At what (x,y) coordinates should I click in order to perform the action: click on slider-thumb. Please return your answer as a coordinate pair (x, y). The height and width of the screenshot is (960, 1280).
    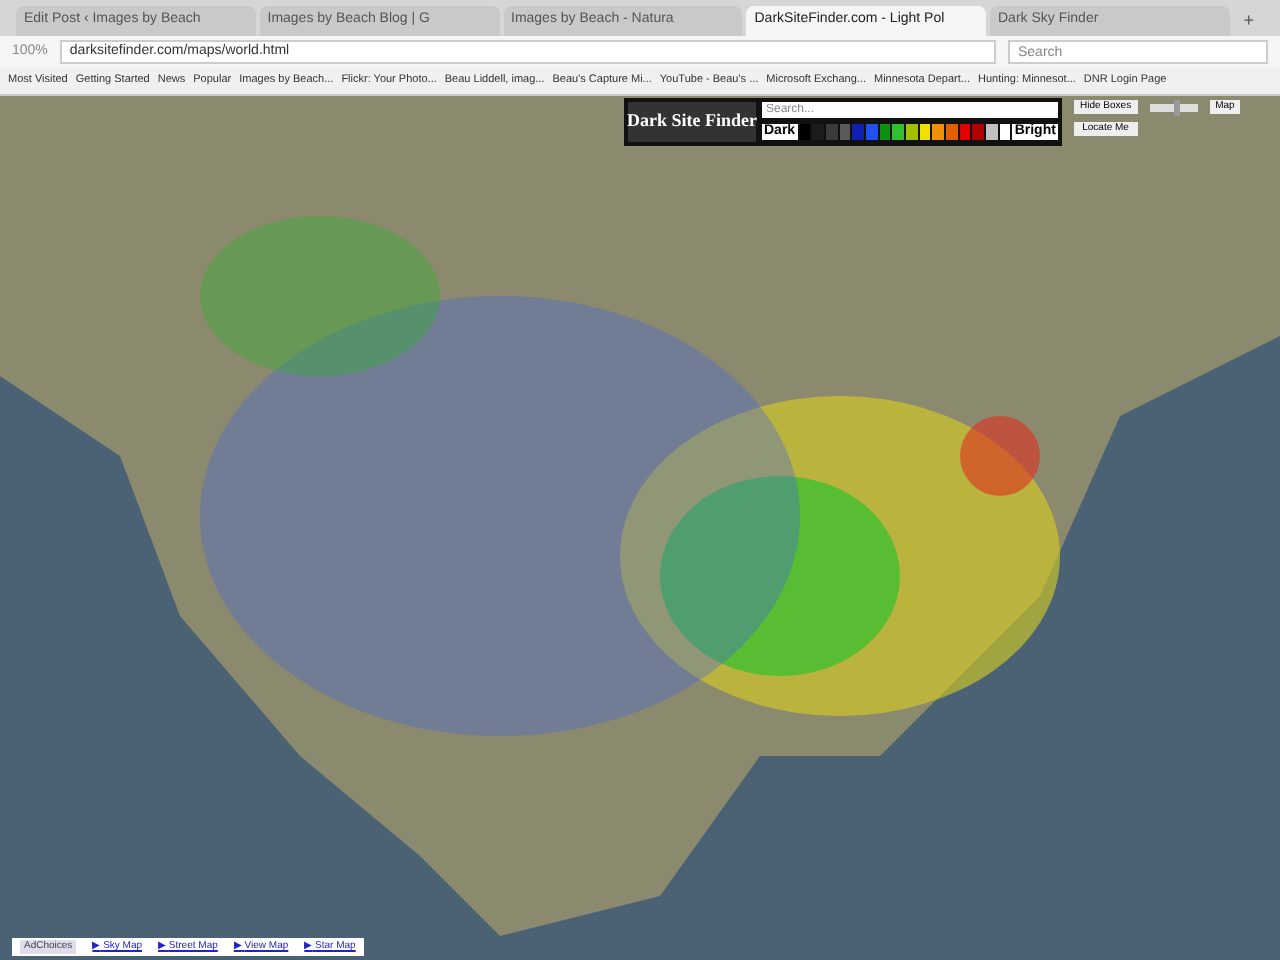
    Looking at the image, I should click on (1177, 108).